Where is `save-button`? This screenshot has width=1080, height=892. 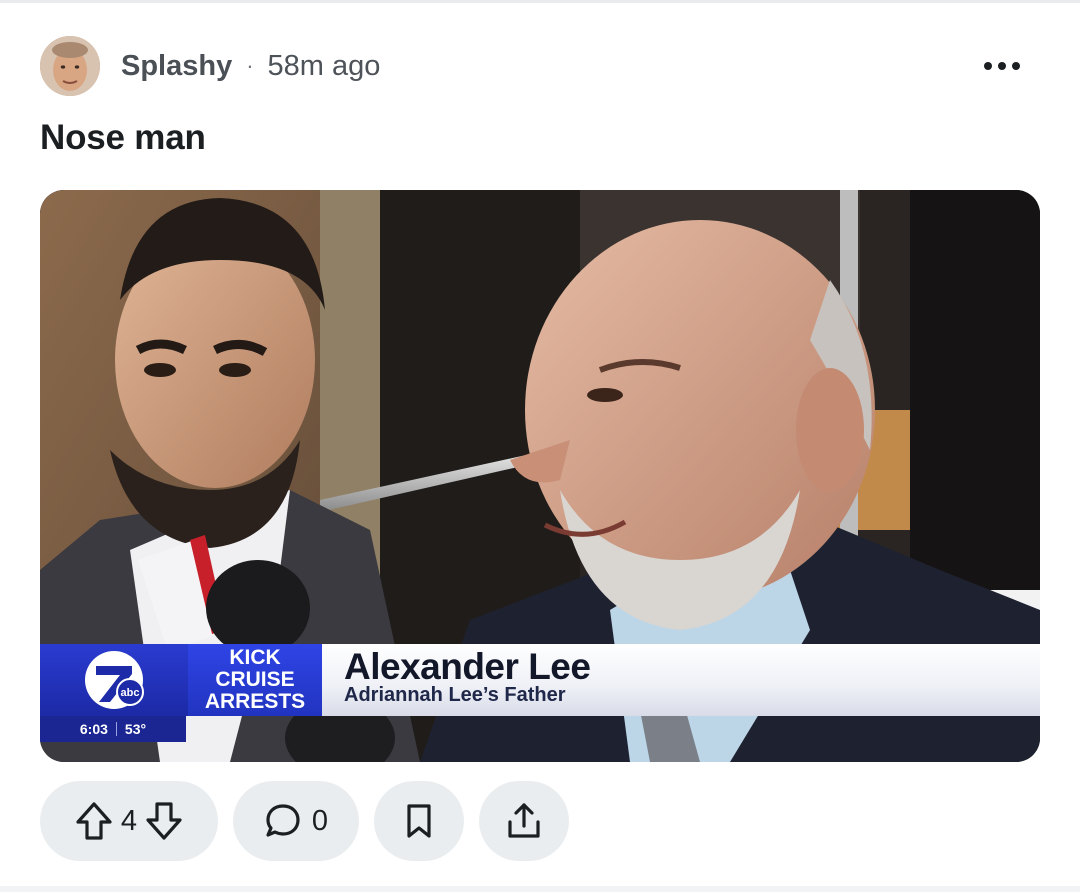
save-button is located at coordinates (419, 821).